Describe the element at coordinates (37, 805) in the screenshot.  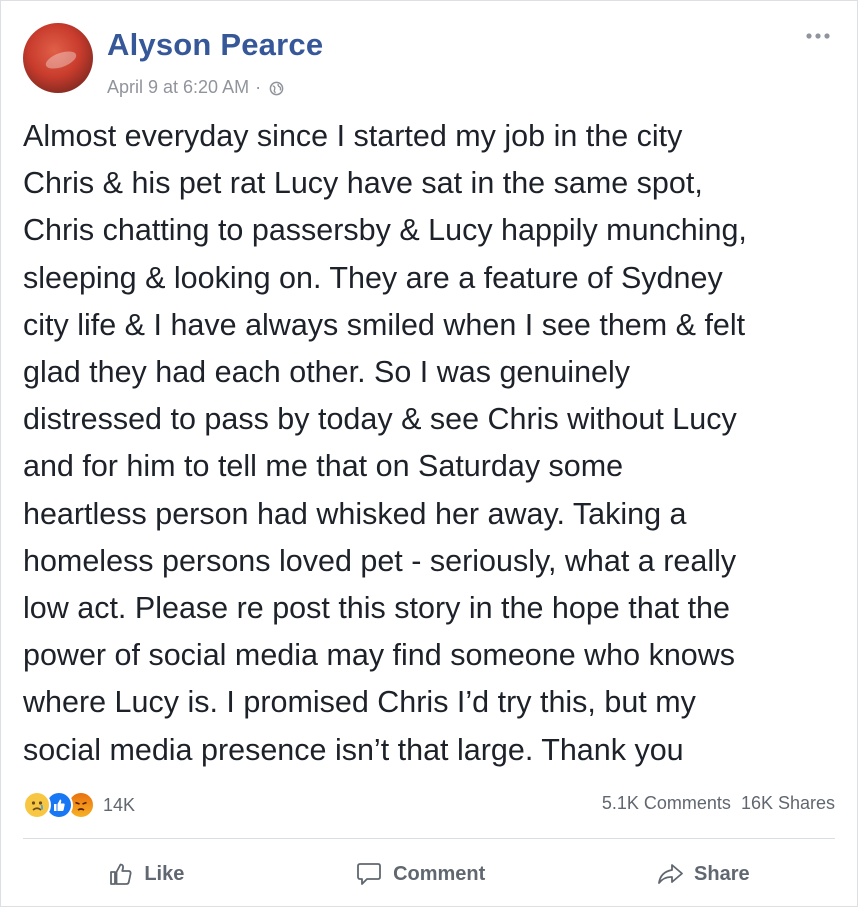
I see `sad-reaction-icon` at that location.